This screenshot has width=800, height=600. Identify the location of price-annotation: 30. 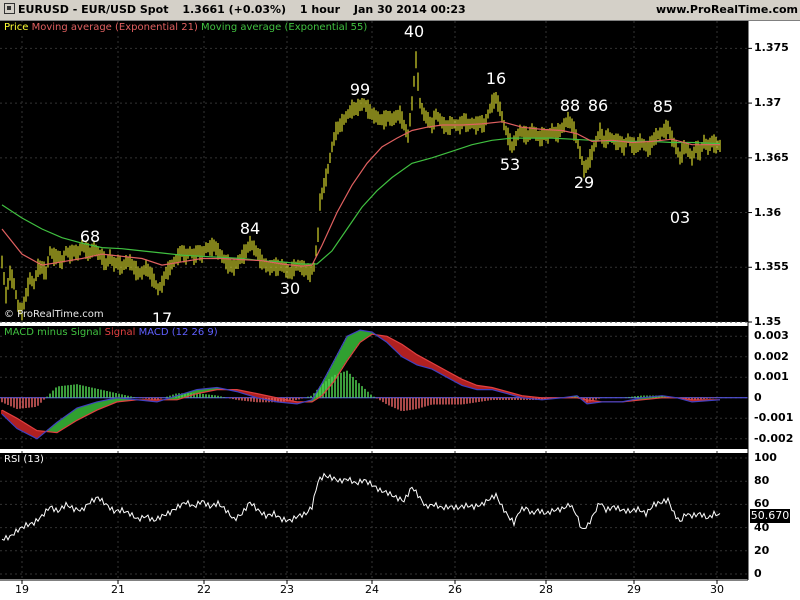
(290, 289).